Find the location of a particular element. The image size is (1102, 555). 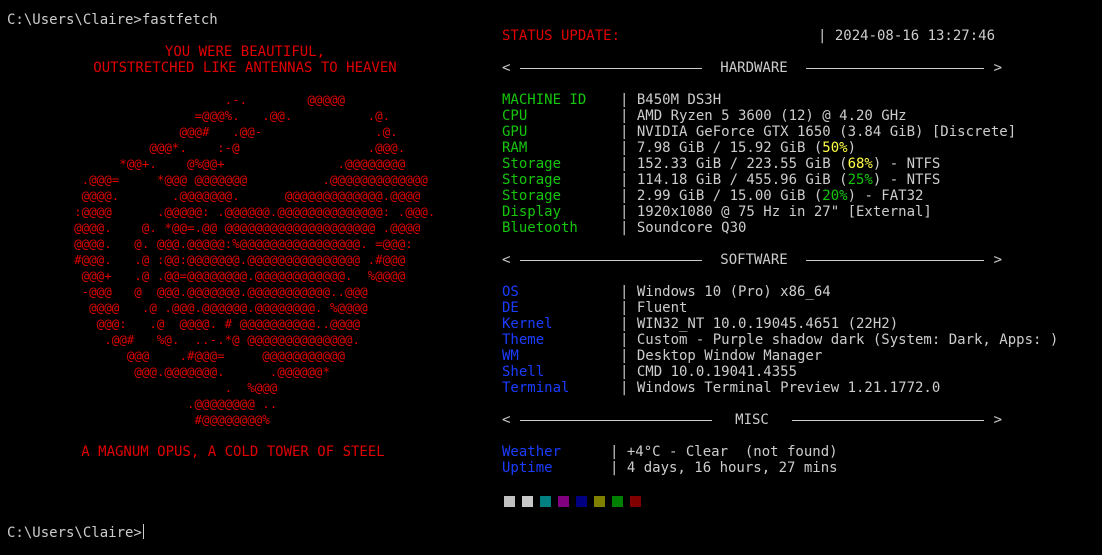

usage-percent: 50% is located at coordinates (835, 148).